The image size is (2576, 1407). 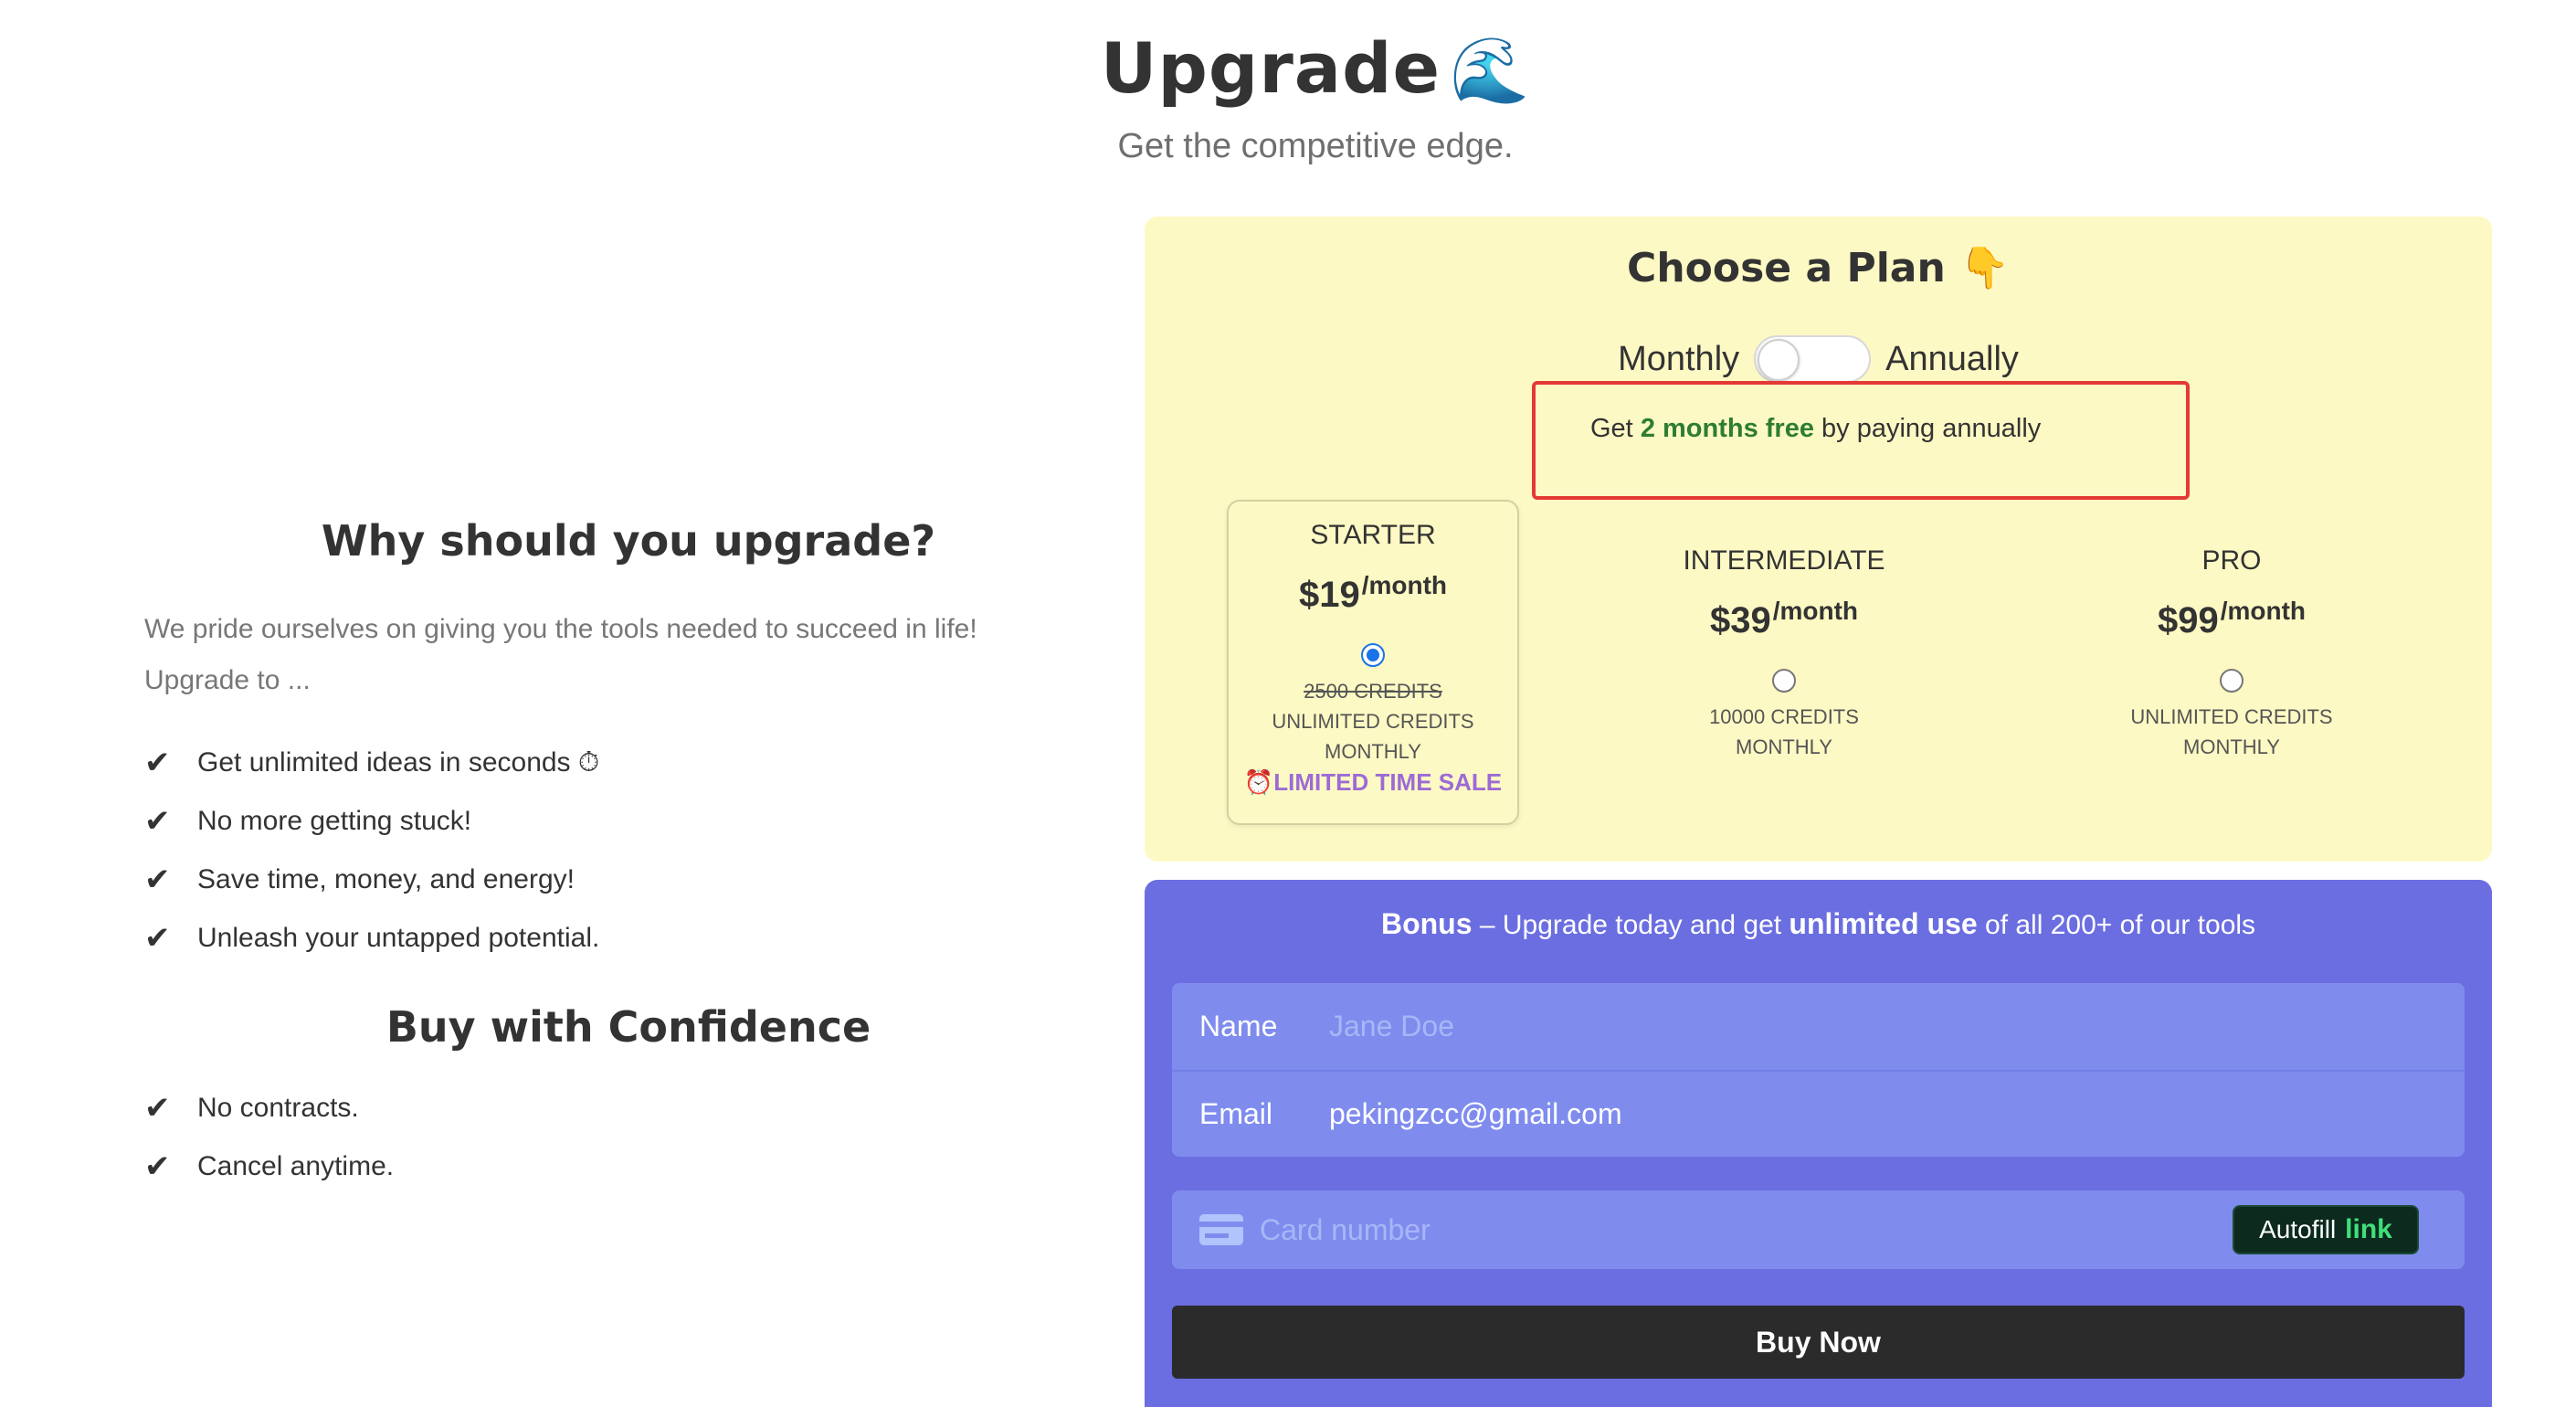 What do you see at coordinates (1784, 732) in the screenshot?
I see `plan-credits: 10000 CREDITS MONTHLY` at bounding box center [1784, 732].